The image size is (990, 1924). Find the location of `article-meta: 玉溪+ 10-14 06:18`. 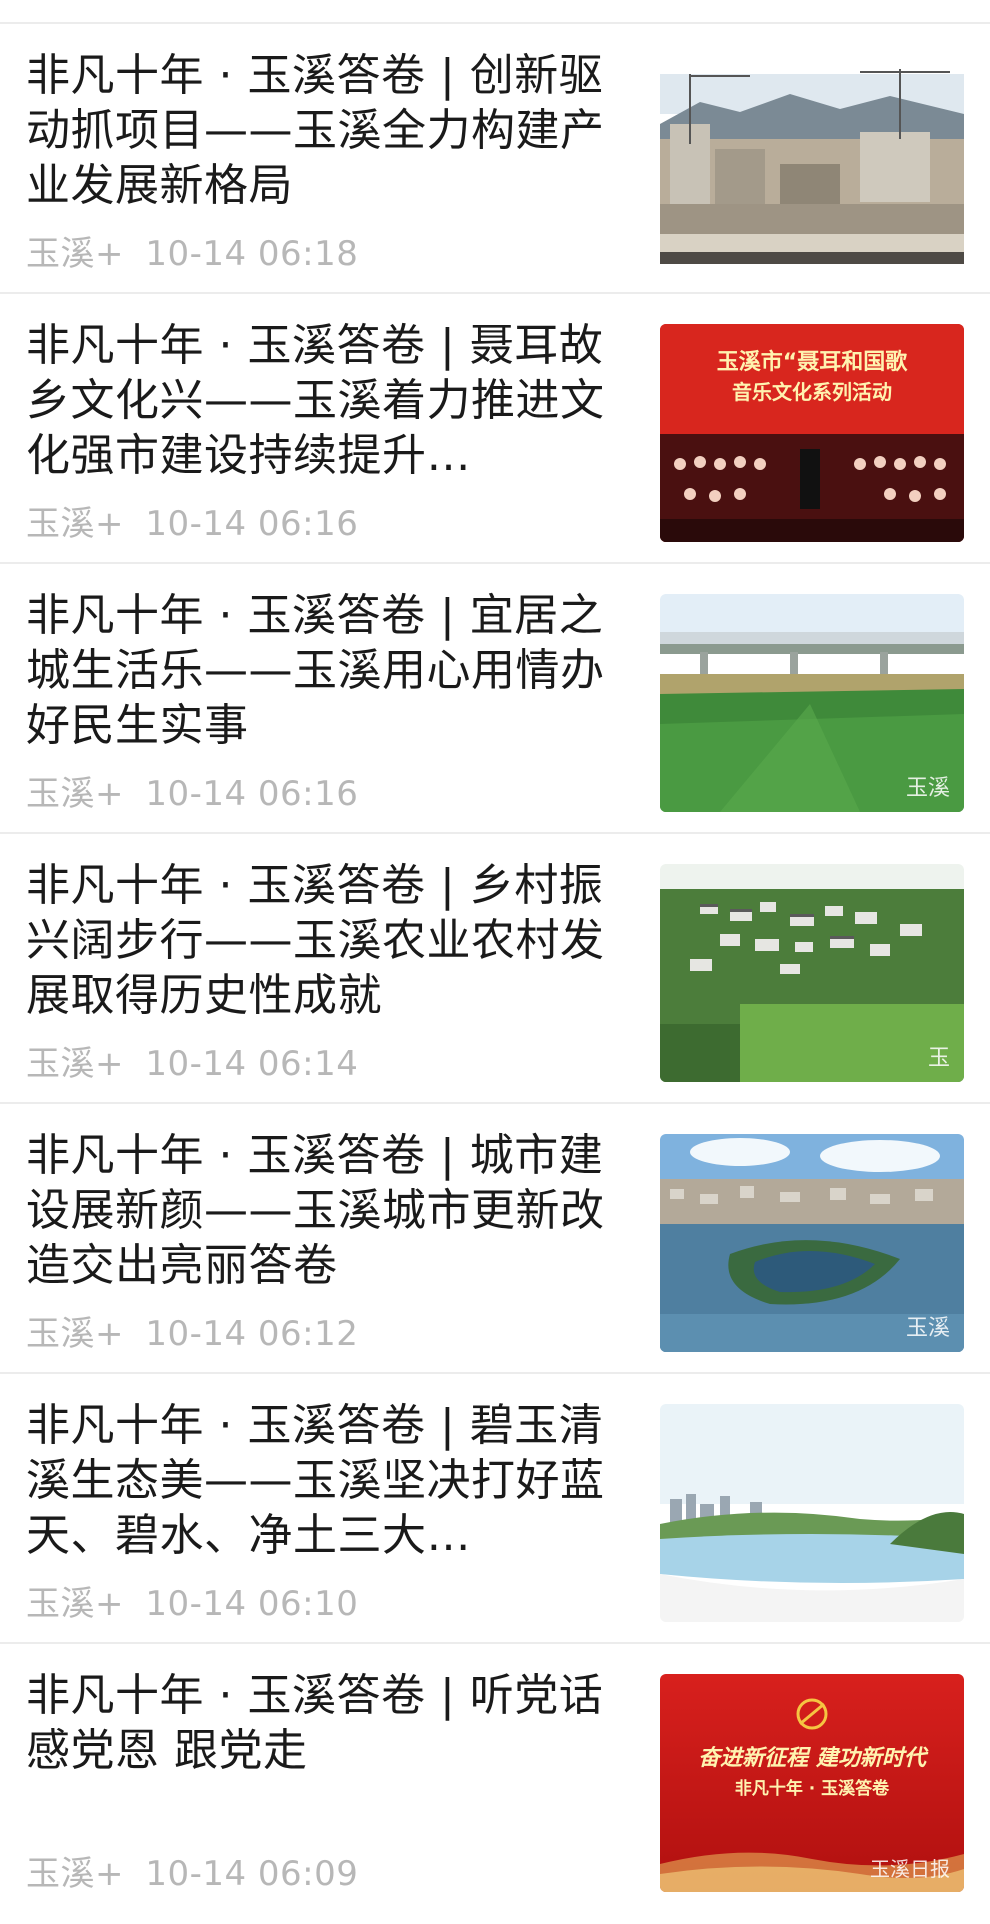

article-meta: 玉溪+ 10-14 06:18 is located at coordinates (192, 250).